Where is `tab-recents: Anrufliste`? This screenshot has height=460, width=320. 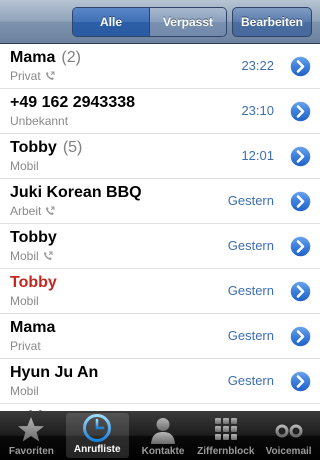
tab-recents: Anrufliste is located at coordinates (97, 435).